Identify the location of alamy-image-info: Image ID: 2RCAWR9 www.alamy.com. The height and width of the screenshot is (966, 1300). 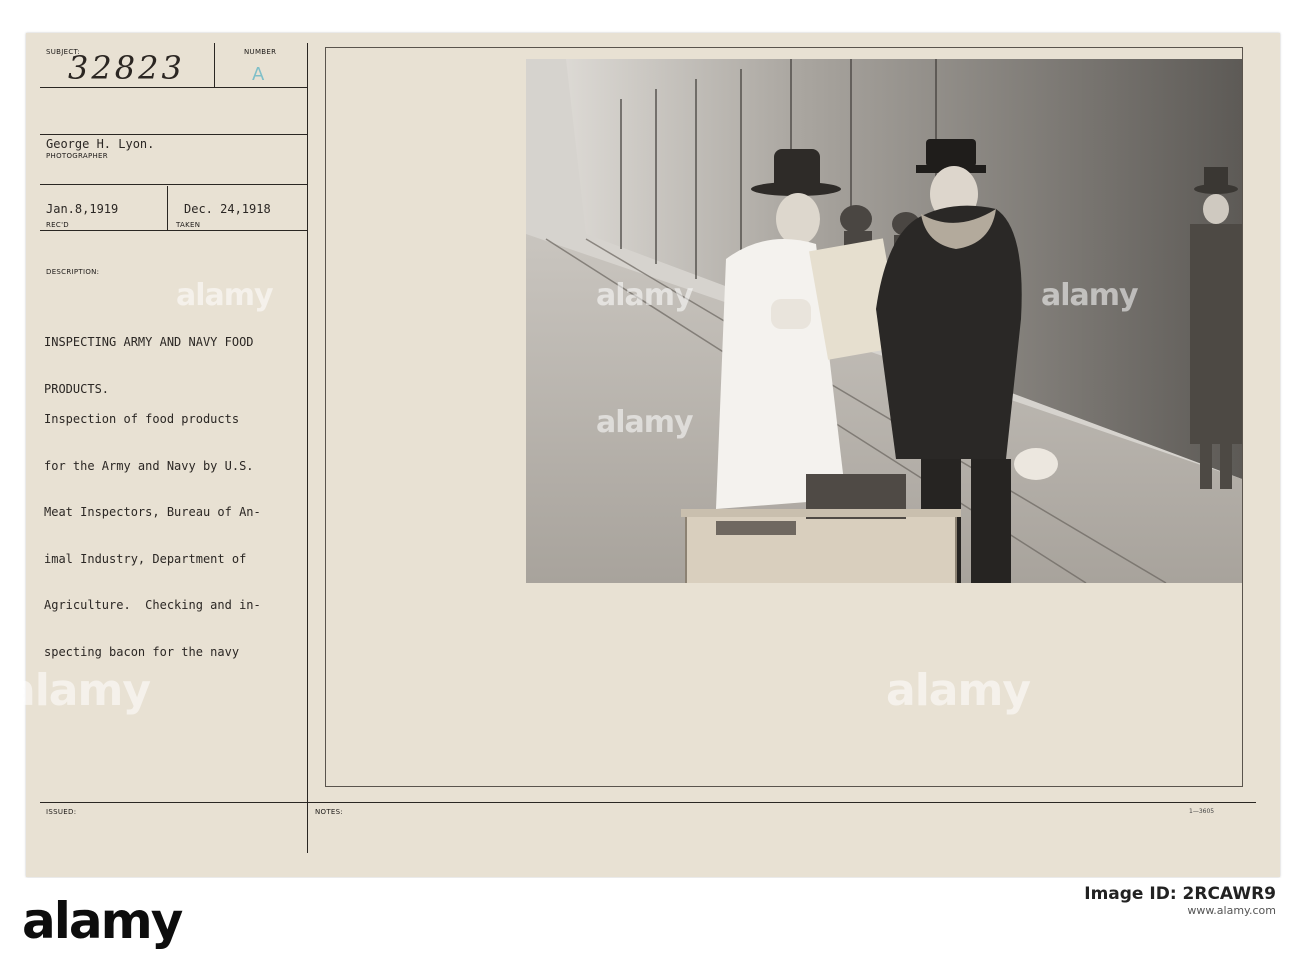
(1180, 900).